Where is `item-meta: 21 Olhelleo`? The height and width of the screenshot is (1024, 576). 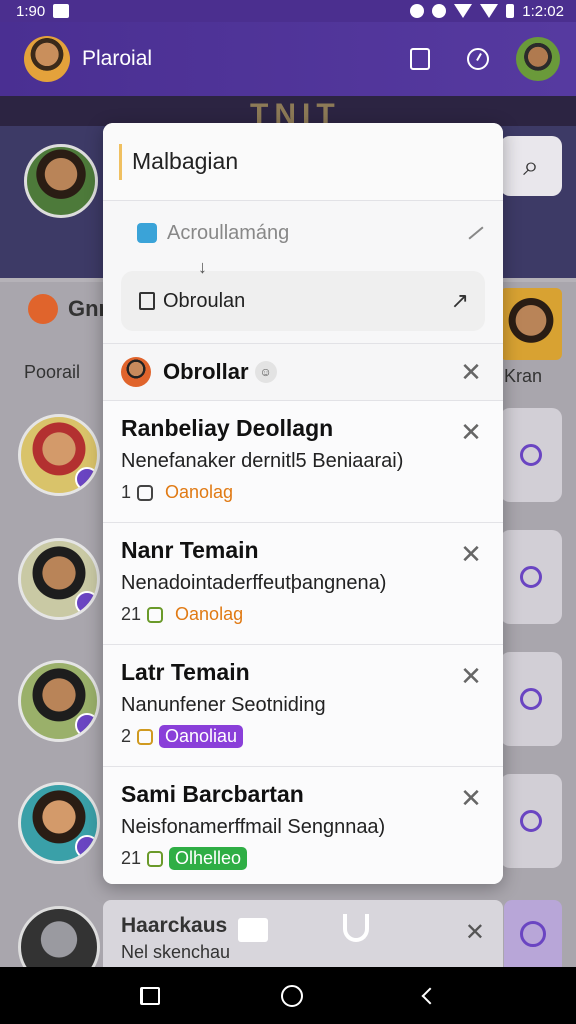 item-meta: 21 Olhelleo is located at coordinates (303, 858).